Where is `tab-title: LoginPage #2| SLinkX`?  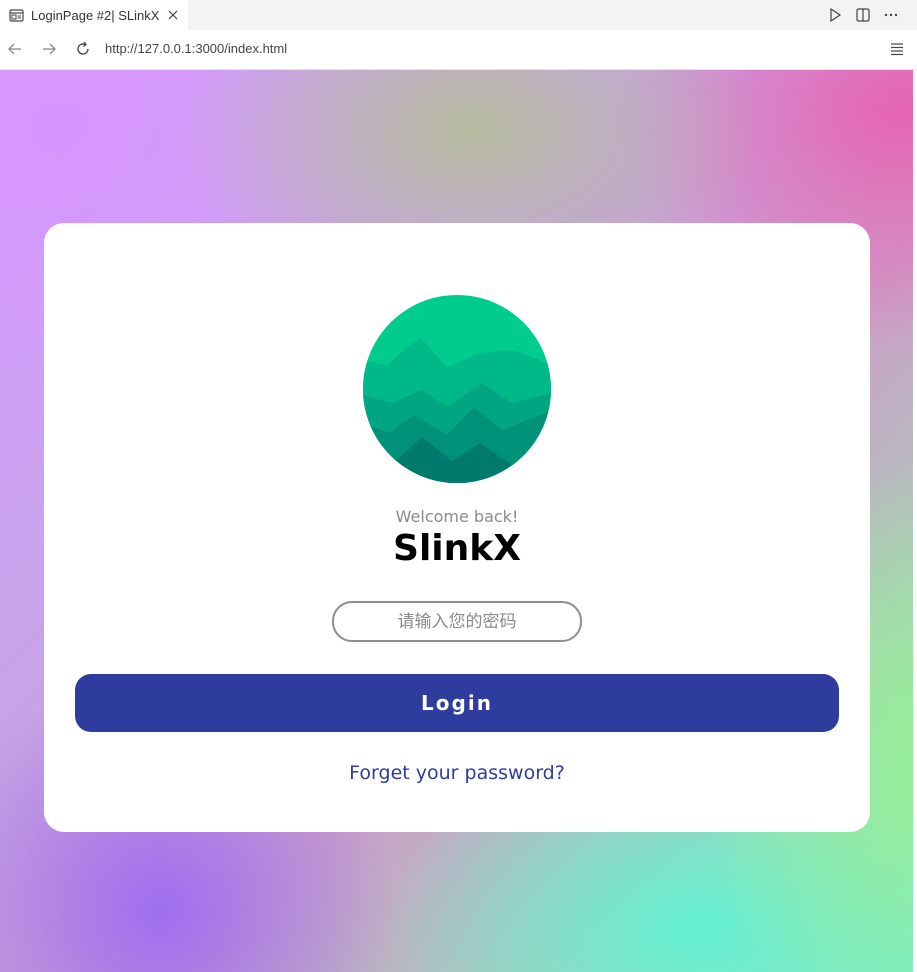 tab-title: LoginPage #2| SLinkX is located at coordinates (95, 15).